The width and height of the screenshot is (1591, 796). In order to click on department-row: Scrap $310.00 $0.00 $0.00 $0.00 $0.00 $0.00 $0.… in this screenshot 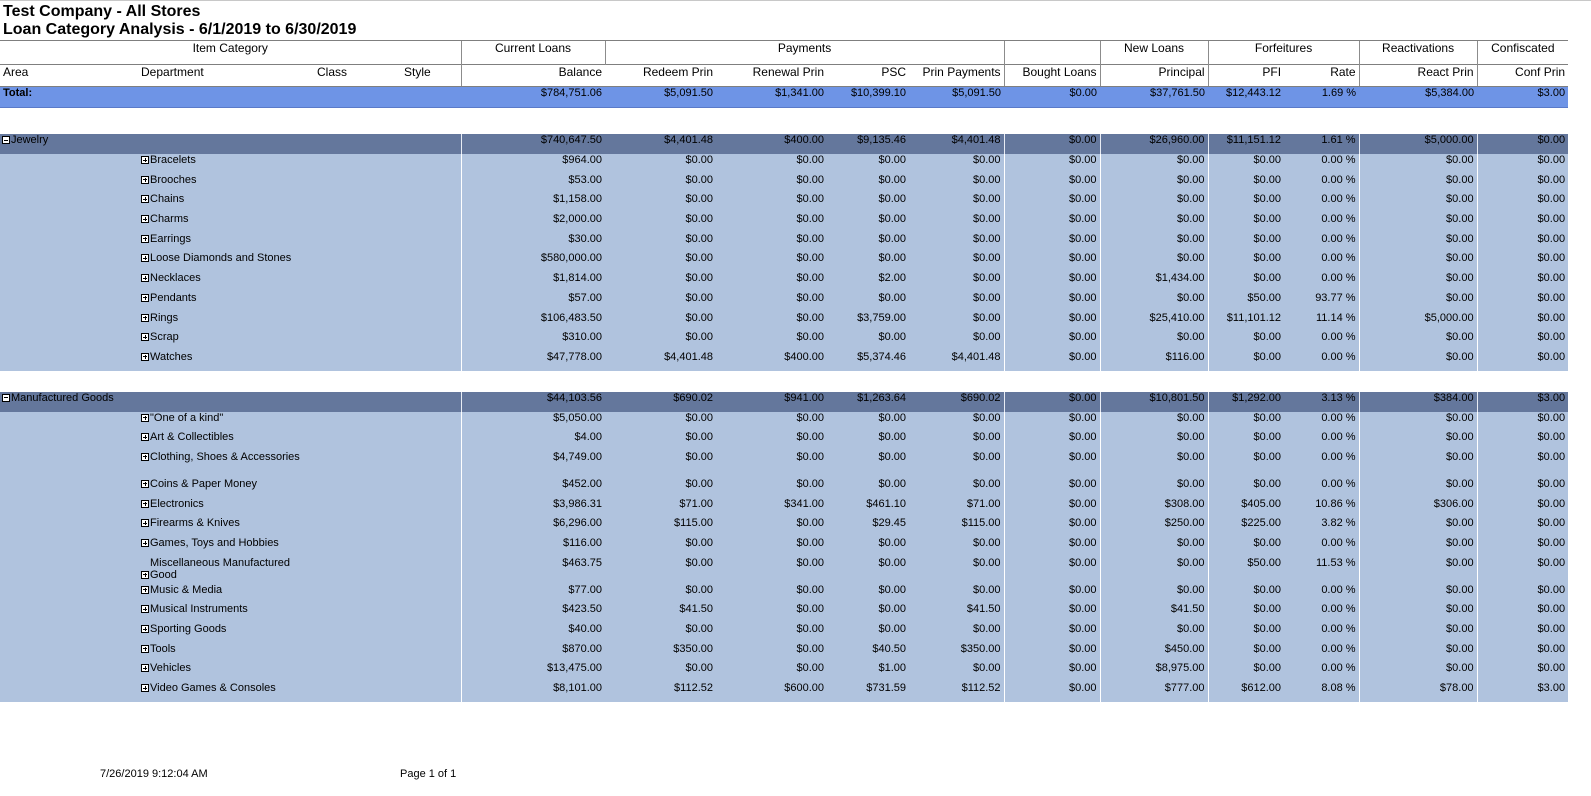, I will do `click(784, 341)`.